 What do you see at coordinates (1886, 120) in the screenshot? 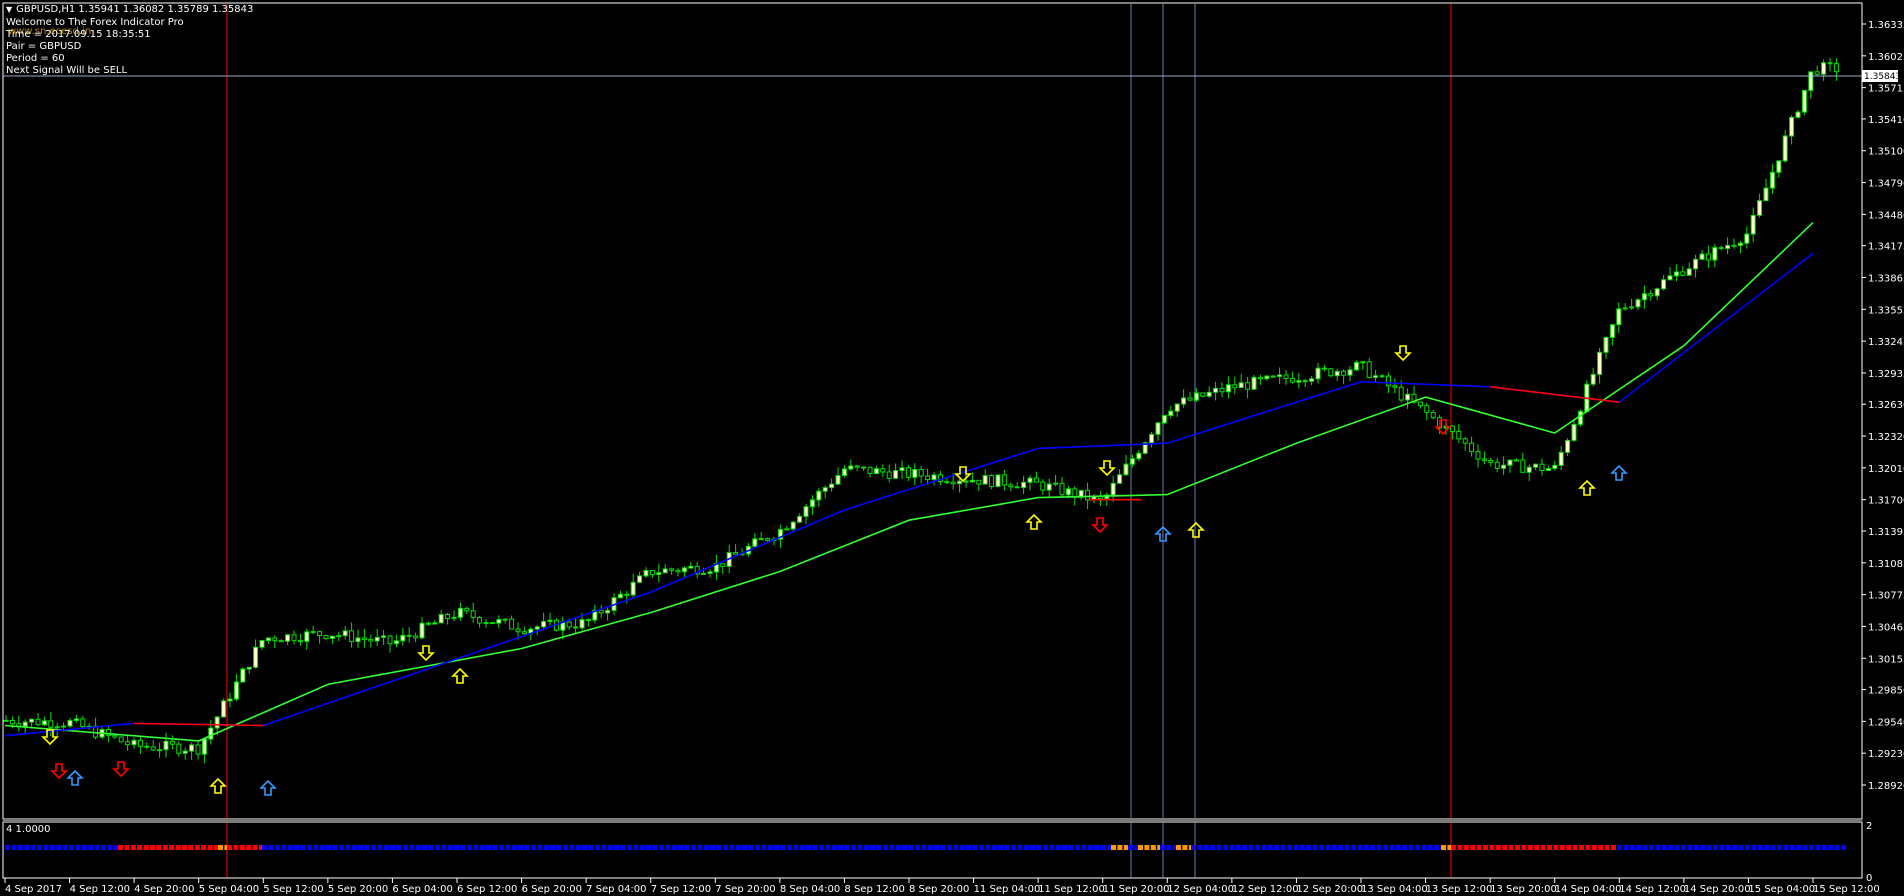
I see `price-tick-label: 1.35410` at bounding box center [1886, 120].